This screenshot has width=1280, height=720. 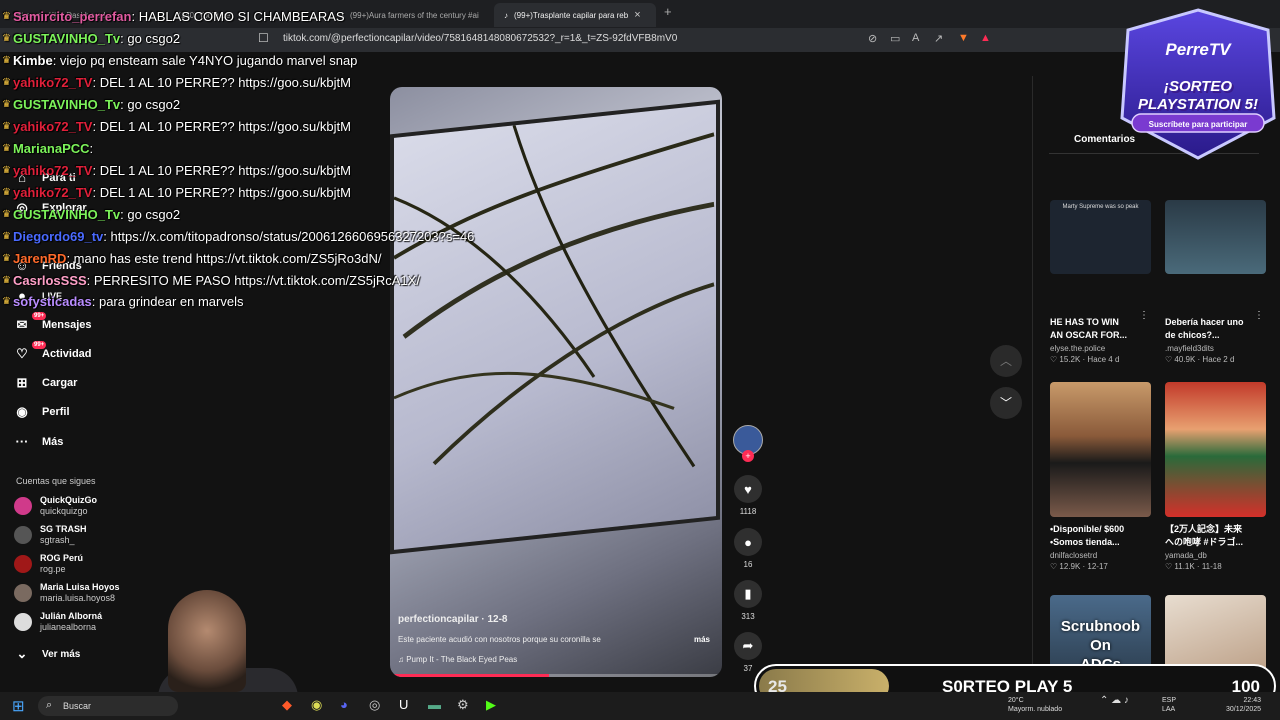 What do you see at coordinates (41, 412) in the screenshot?
I see `sidebar-item-perfil: ◉ Perfil` at bounding box center [41, 412].